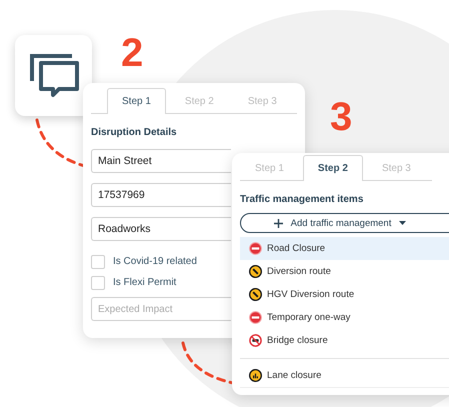  What do you see at coordinates (344, 340) in the screenshot?
I see `traffic-item: Bridge closure` at bounding box center [344, 340].